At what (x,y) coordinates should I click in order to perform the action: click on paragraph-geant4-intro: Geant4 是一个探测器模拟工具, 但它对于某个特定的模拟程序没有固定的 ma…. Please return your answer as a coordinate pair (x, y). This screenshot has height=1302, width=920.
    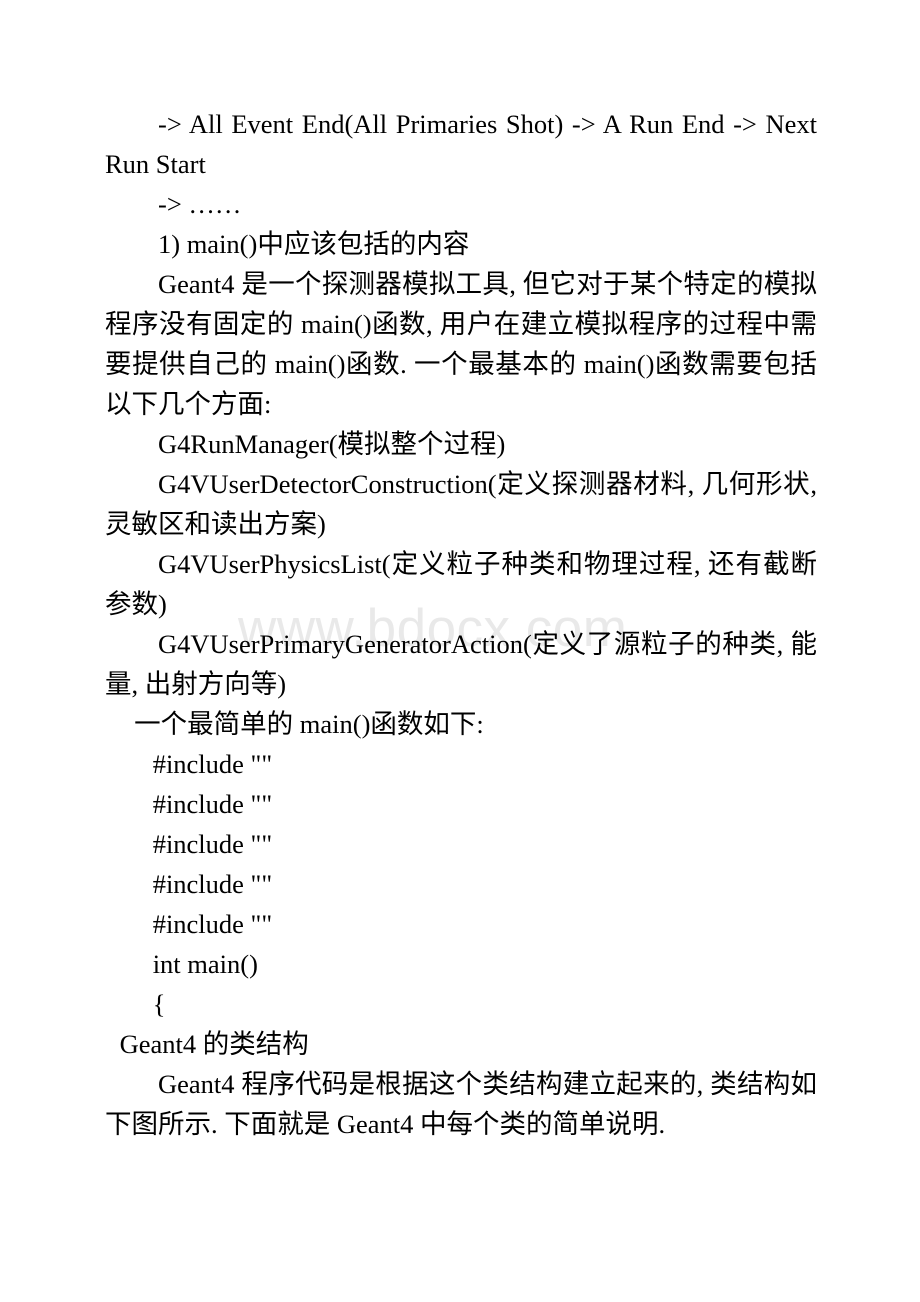
    Looking at the image, I should click on (461, 344).